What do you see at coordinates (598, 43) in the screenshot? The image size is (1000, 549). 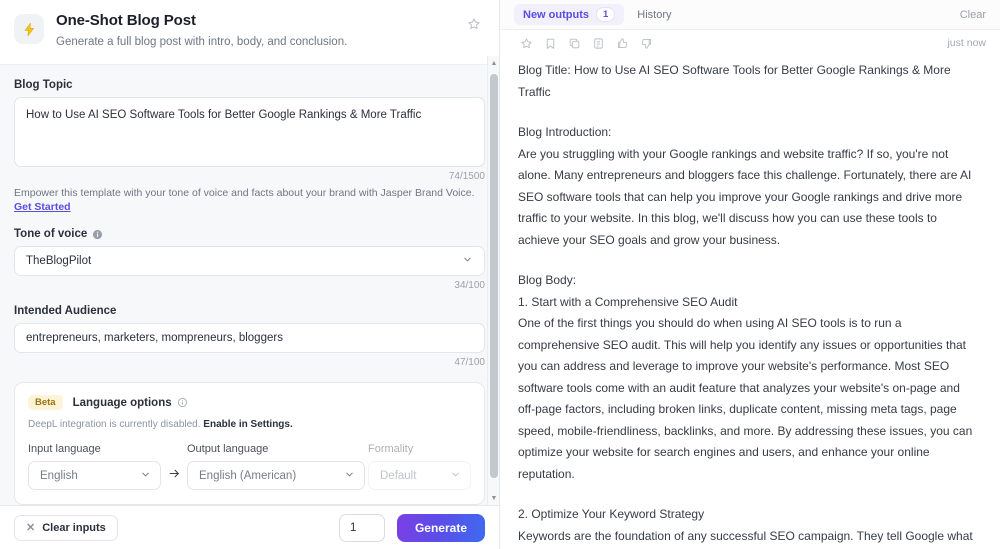 I see `document-icon` at bounding box center [598, 43].